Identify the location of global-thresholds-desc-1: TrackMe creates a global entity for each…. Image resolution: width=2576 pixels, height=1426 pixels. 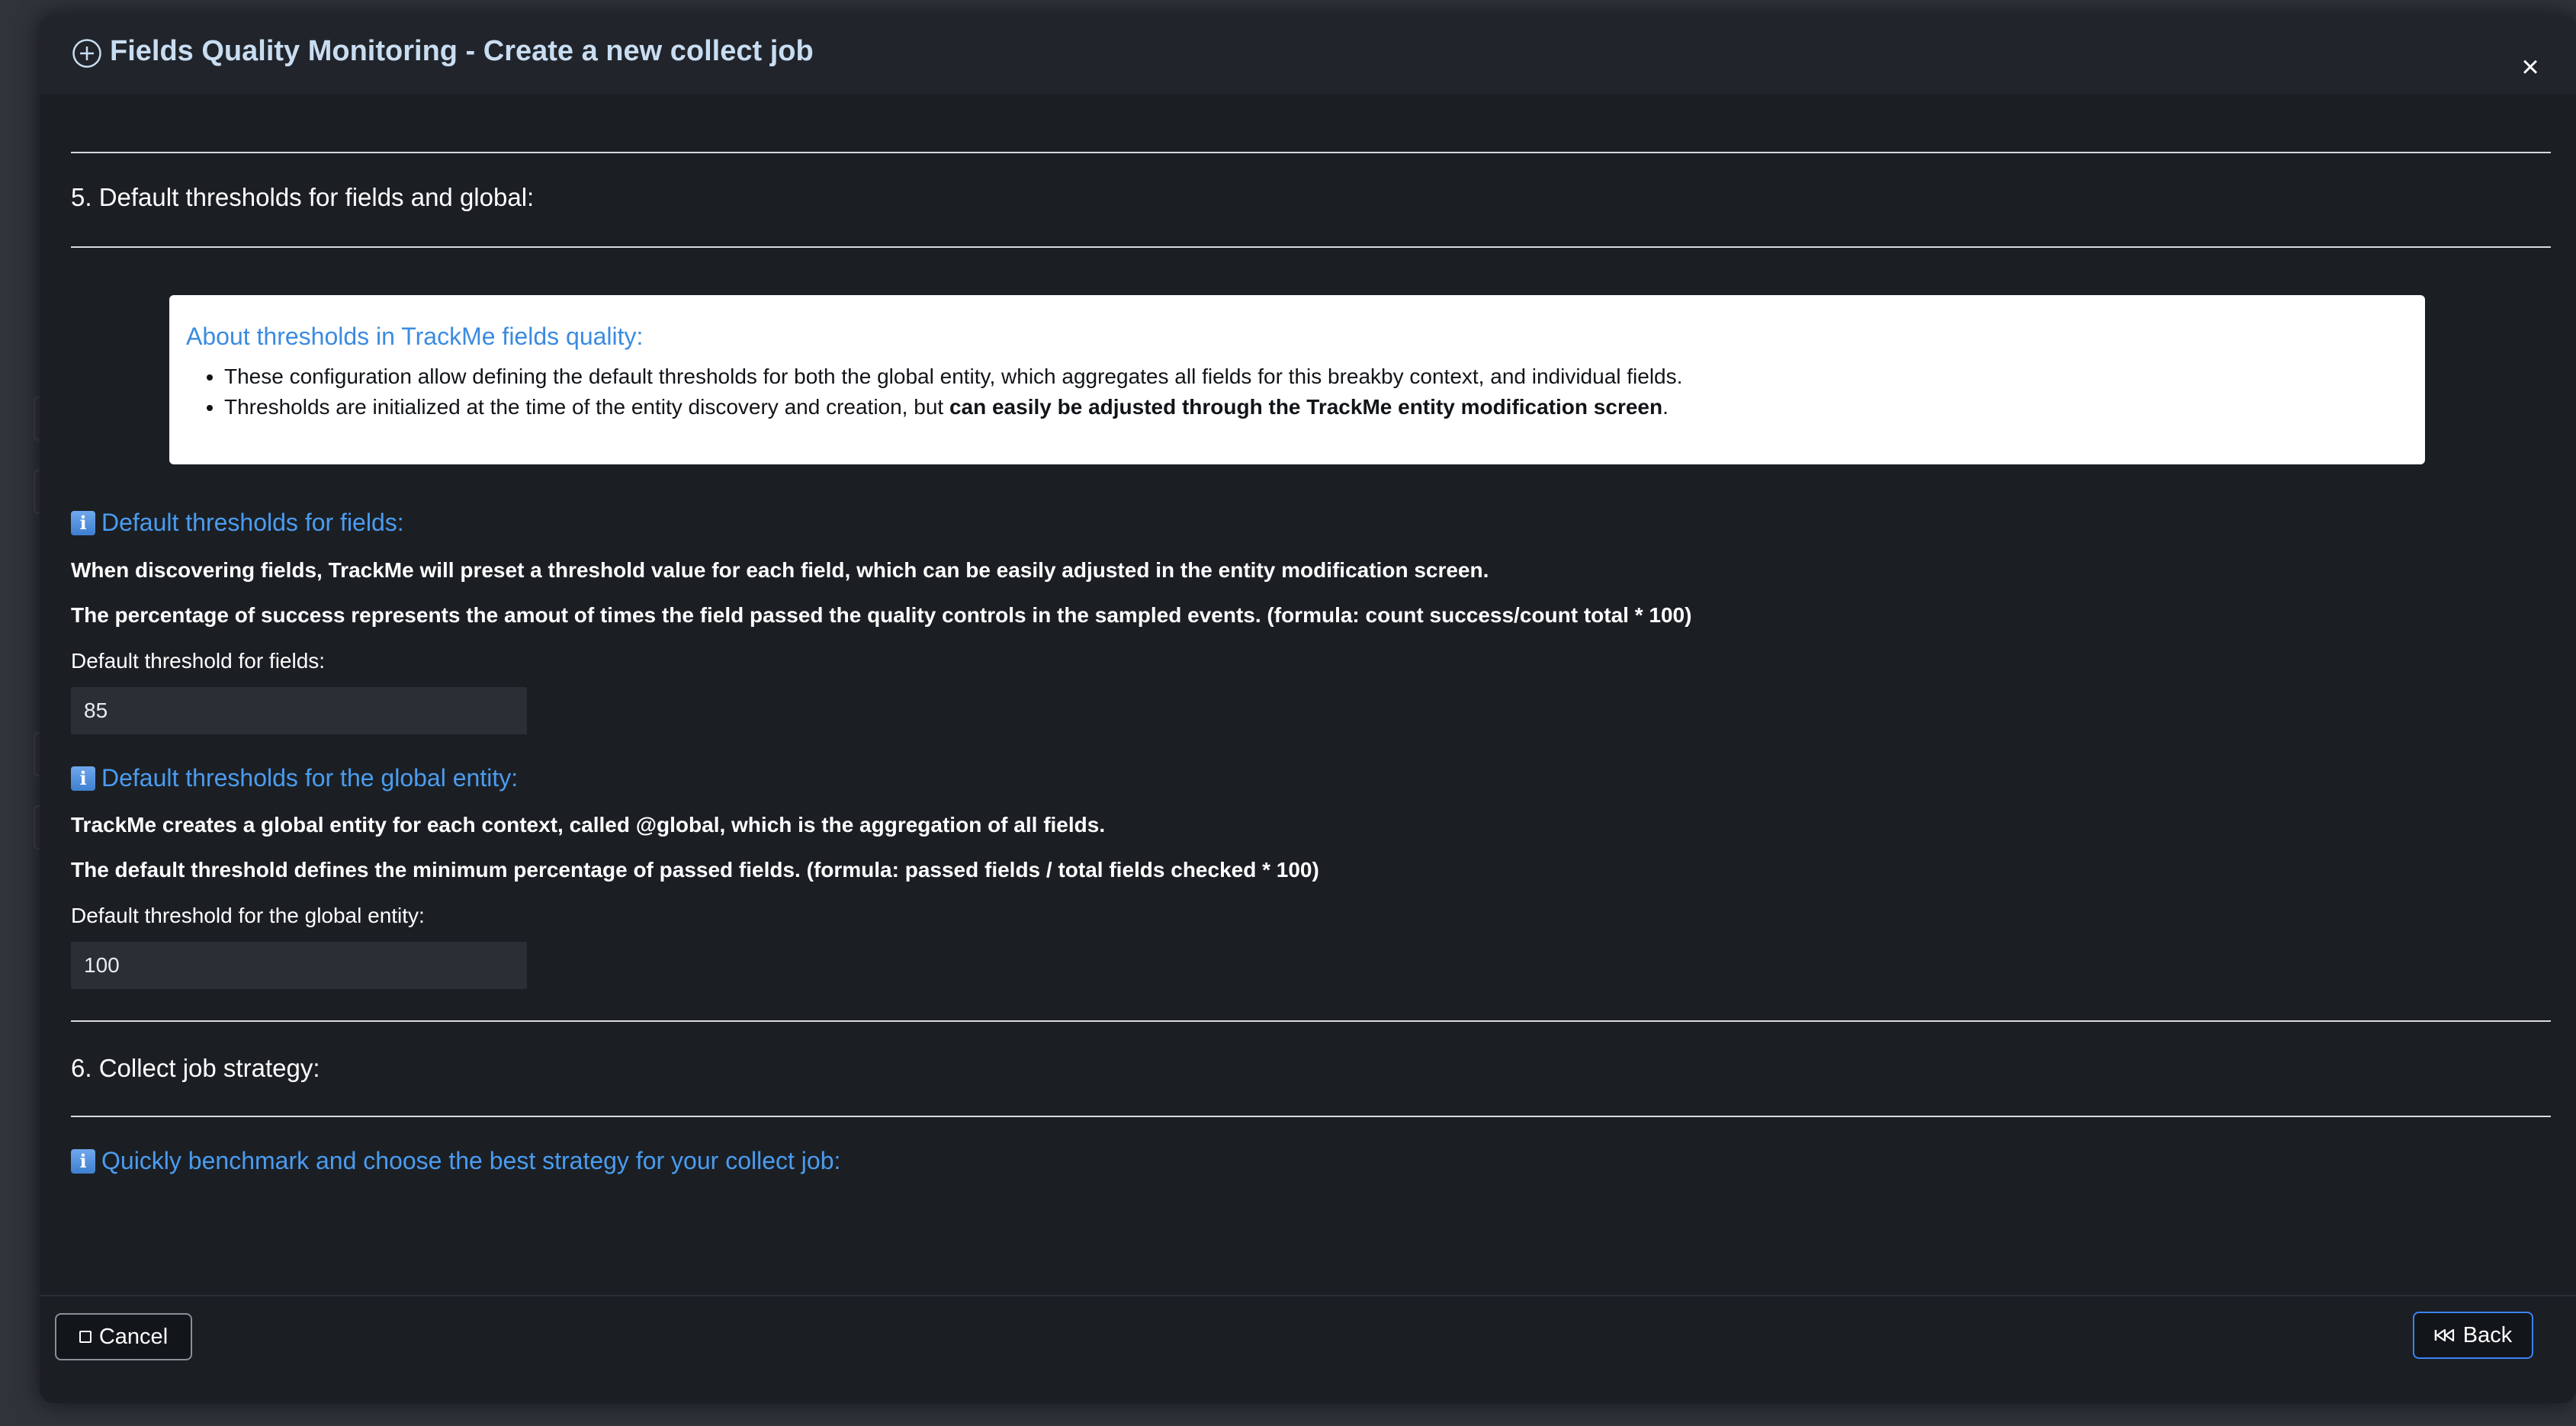
(588, 825).